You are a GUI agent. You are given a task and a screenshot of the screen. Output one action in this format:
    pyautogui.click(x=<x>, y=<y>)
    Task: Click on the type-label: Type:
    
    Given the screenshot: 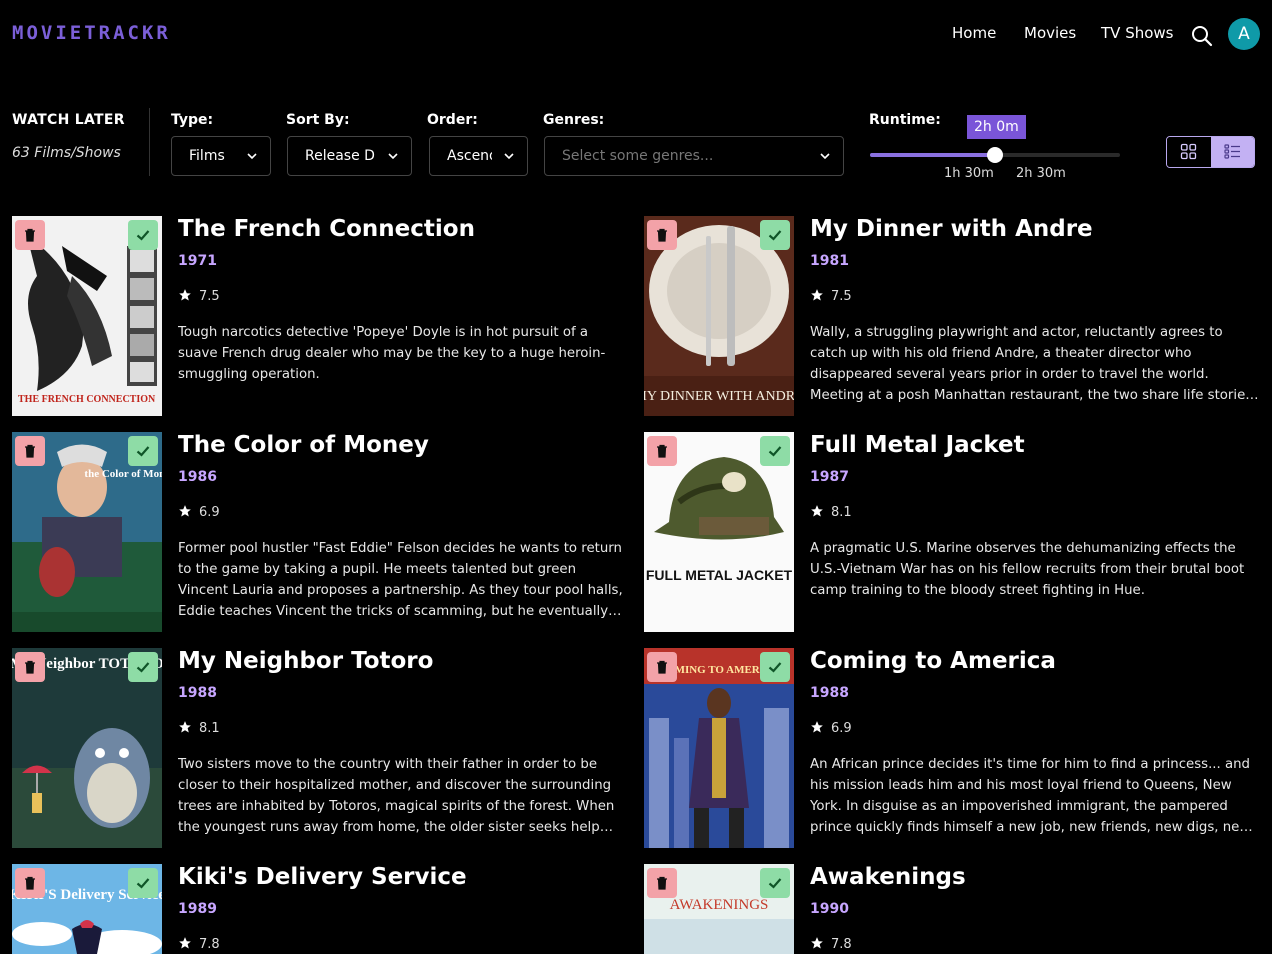 What is the action you would take?
    pyautogui.click(x=192, y=120)
    